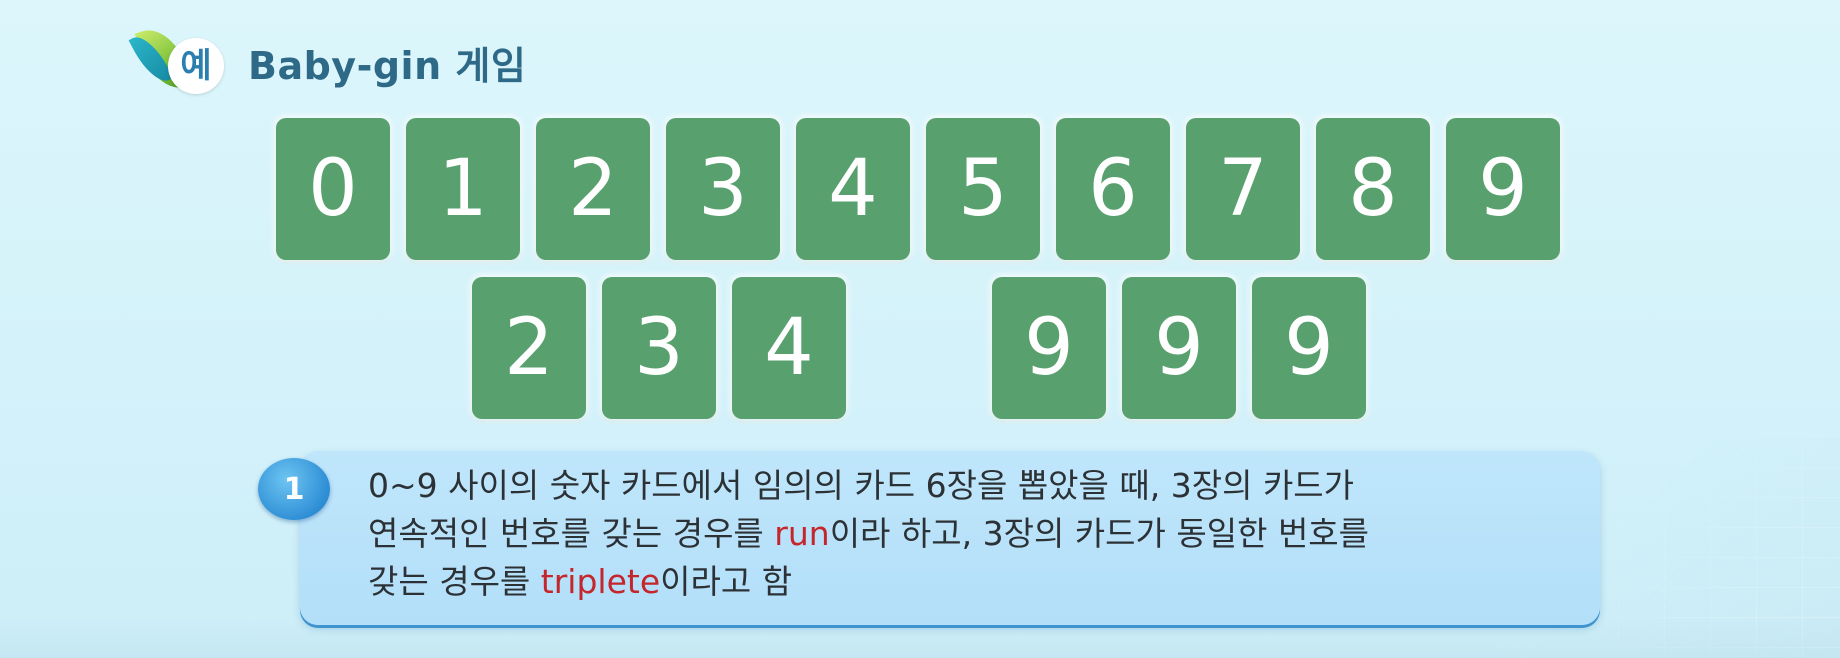 This screenshot has width=1840, height=658. Describe the element at coordinates (723, 189) in the screenshot. I see `card-3: 3` at that location.